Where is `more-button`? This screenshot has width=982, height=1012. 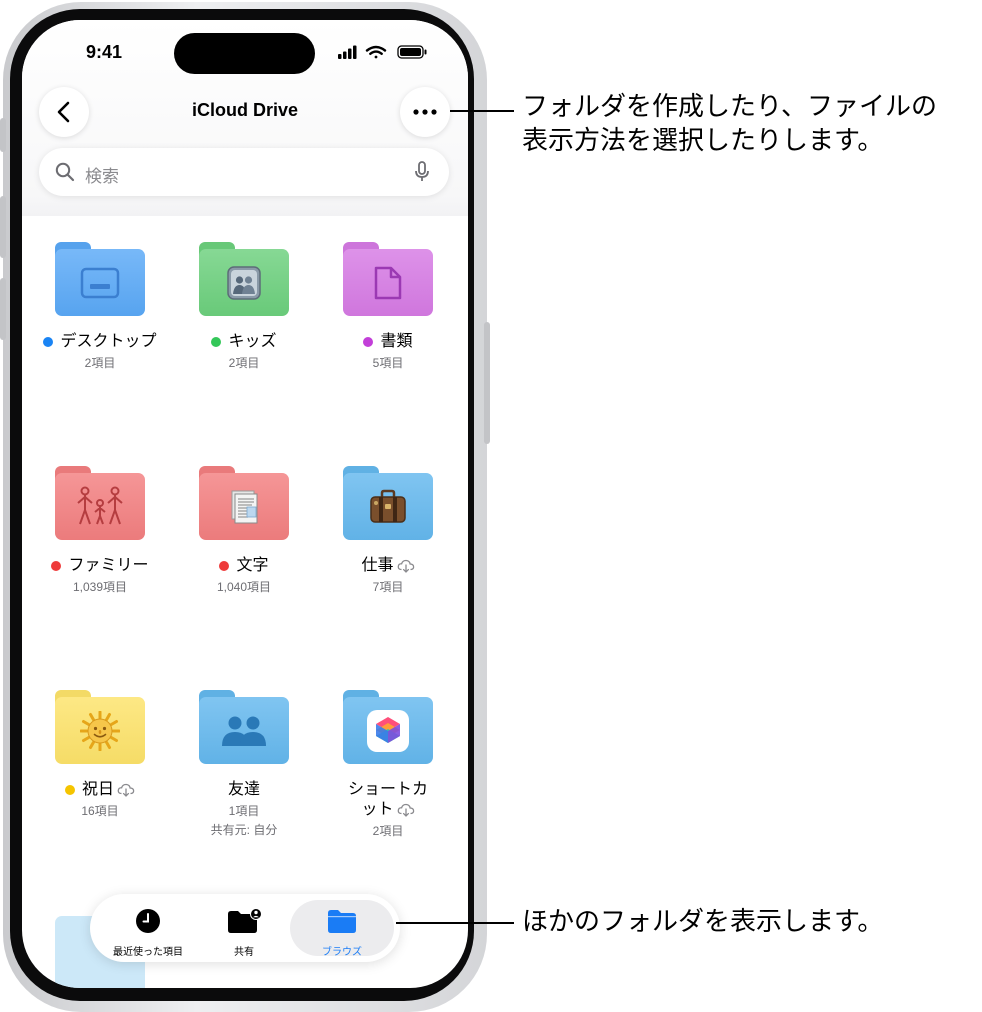 more-button is located at coordinates (425, 112).